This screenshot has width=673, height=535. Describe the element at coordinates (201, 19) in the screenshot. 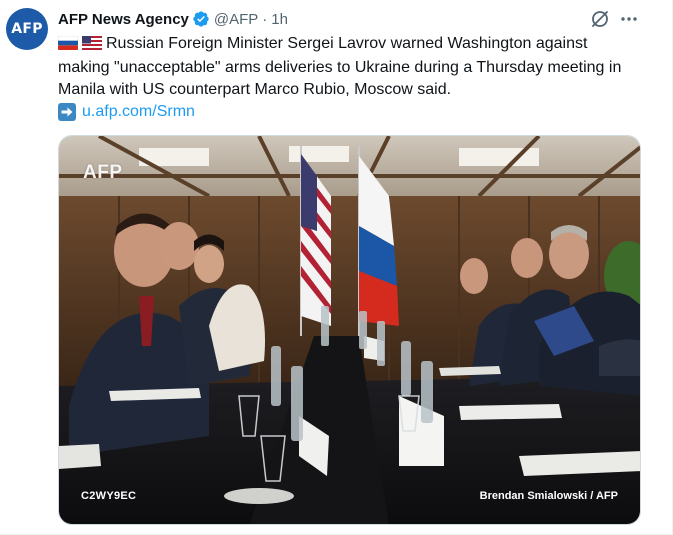

I see `verified-badge-icon` at that location.